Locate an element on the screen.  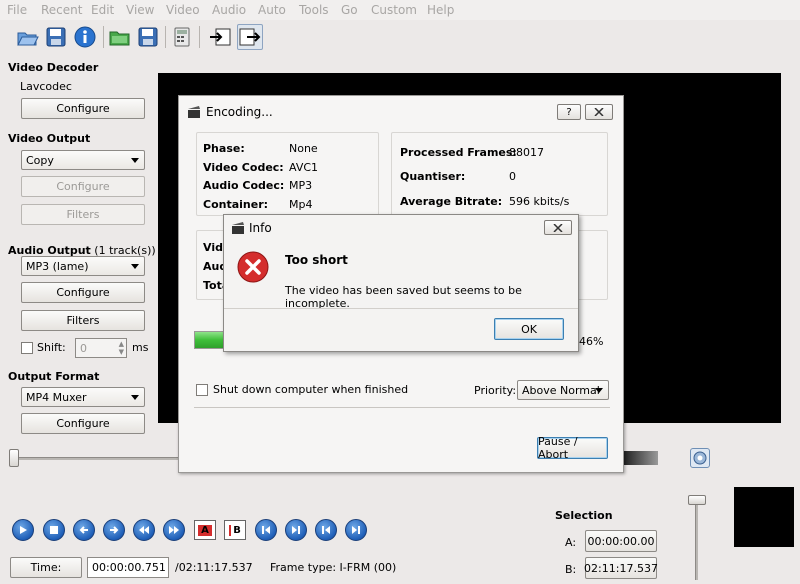
shift-input: 0 ▲ ▼ is located at coordinates (101, 348).